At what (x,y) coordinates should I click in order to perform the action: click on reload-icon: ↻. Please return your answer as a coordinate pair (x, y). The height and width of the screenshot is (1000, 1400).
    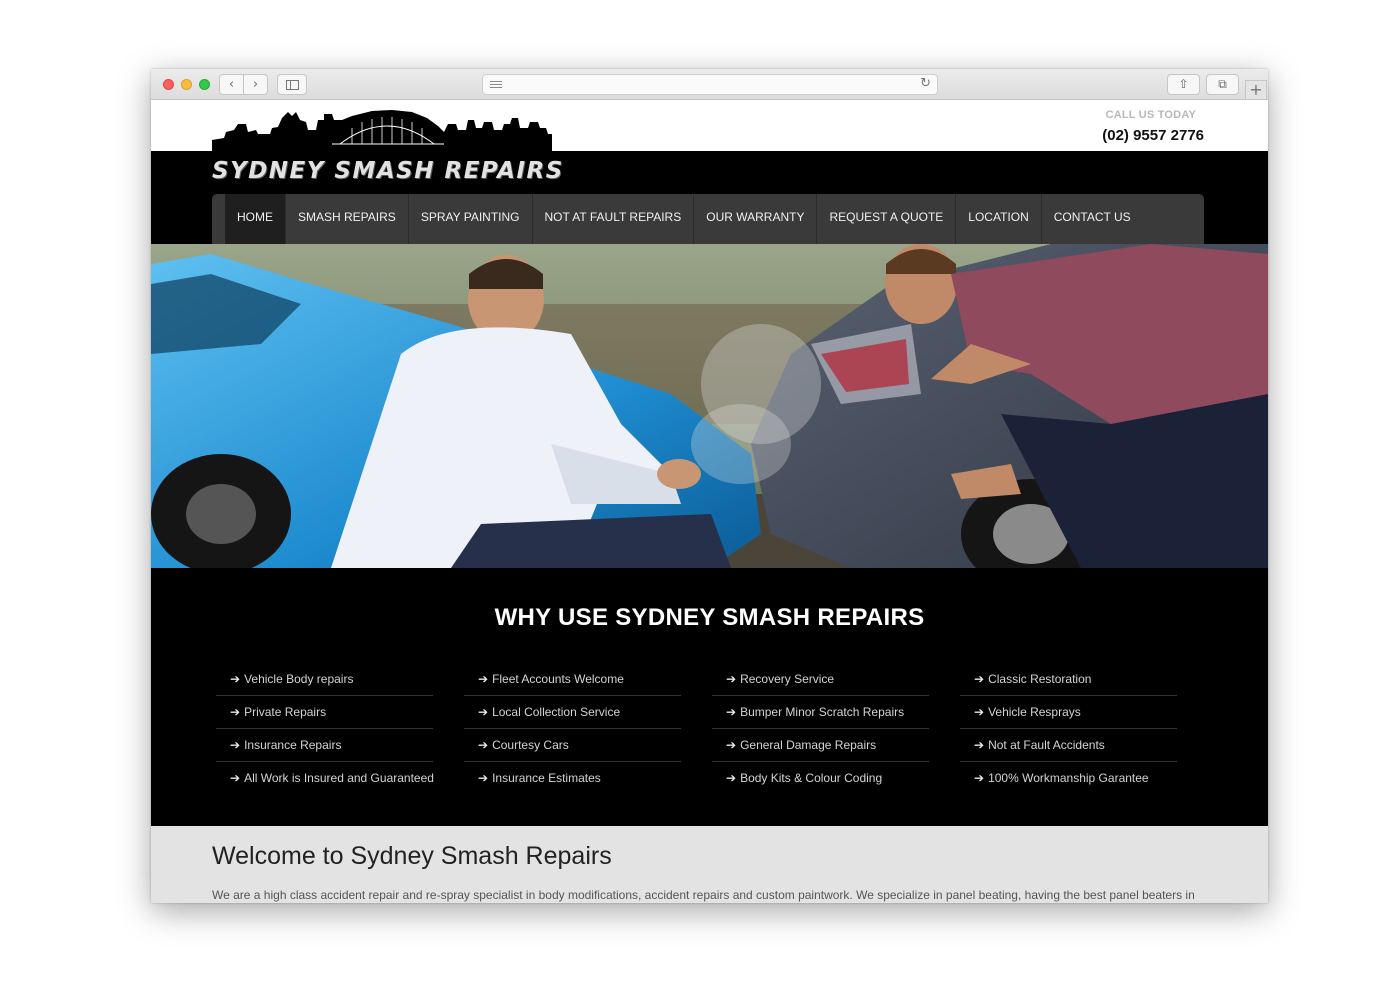
    Looking at the image, I should click on (925, 83).